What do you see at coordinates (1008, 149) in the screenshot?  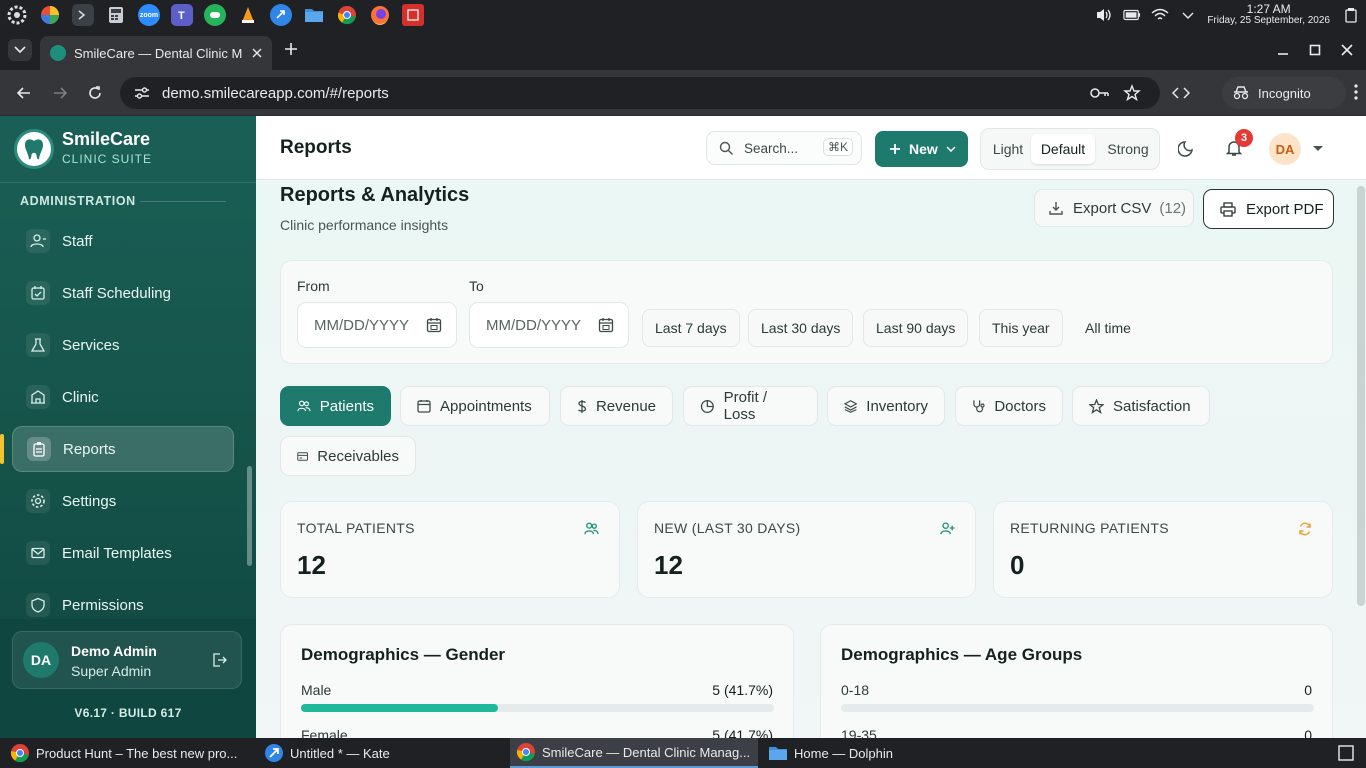 I see `theme-option-light: Light` at bounding box center [1008, 149].